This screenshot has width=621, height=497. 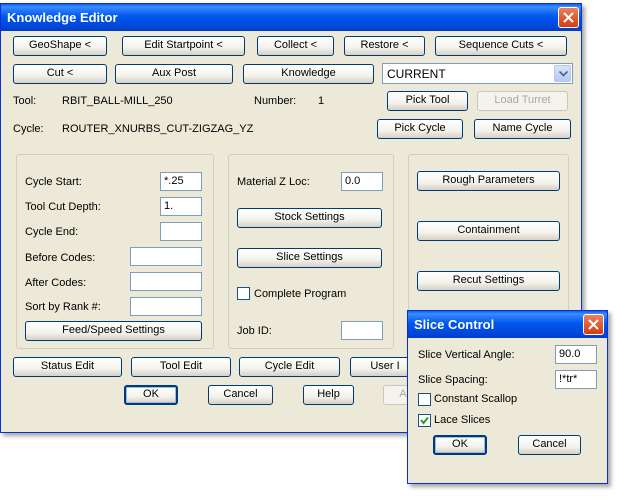 I want to click on cycle-value: ROUTER_XNURBS_CUT-ZIGZAG_YZ, so click(x=158, y=129).